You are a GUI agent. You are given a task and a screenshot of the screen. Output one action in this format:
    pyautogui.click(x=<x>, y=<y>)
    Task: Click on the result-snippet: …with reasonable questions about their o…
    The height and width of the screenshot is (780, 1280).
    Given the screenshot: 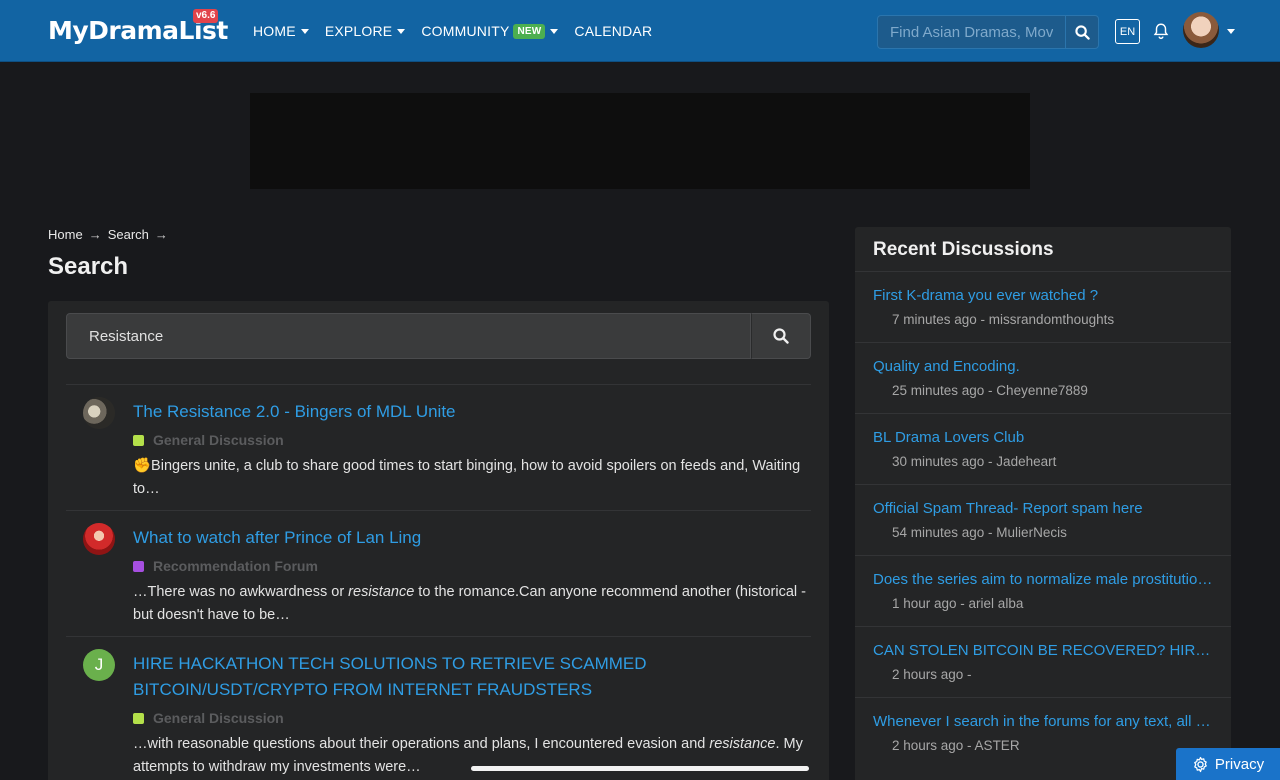 What is the action you would take?
    pyautogui.click(x=471, y=756)
    